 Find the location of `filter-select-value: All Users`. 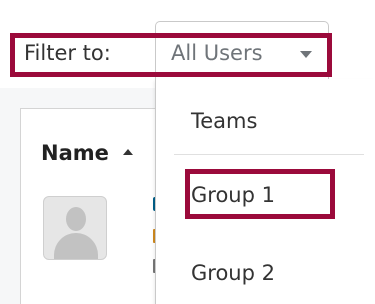

filter-select-value: All Users is located at coordinates (217, 53).